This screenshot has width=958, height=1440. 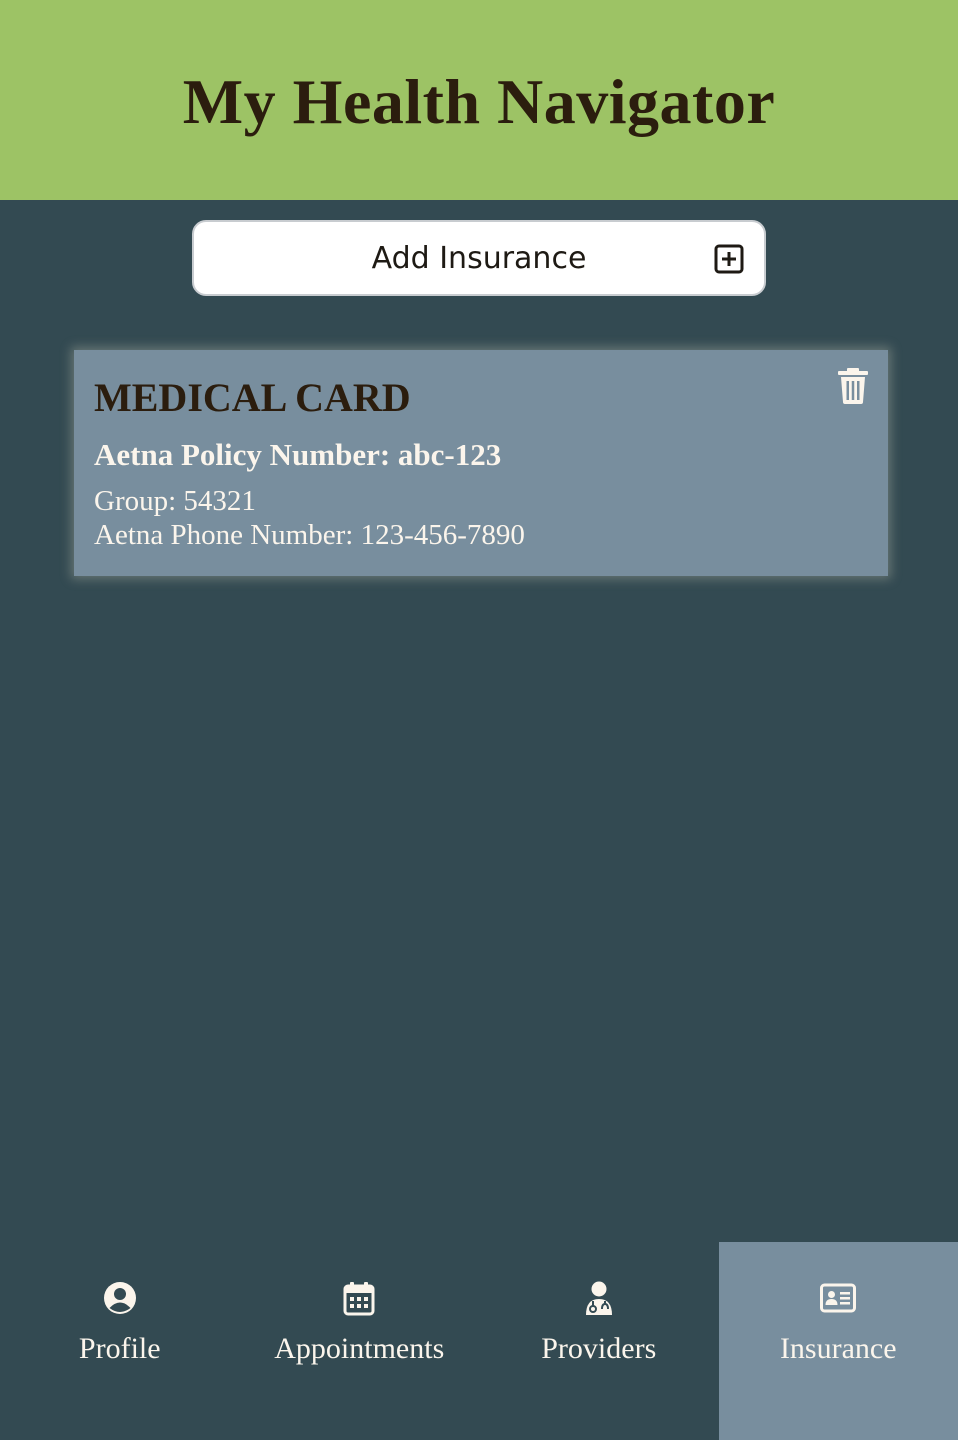 I want to click on policy-number: Aetna Policy Number: abc-123, so click(x=298, y=454).